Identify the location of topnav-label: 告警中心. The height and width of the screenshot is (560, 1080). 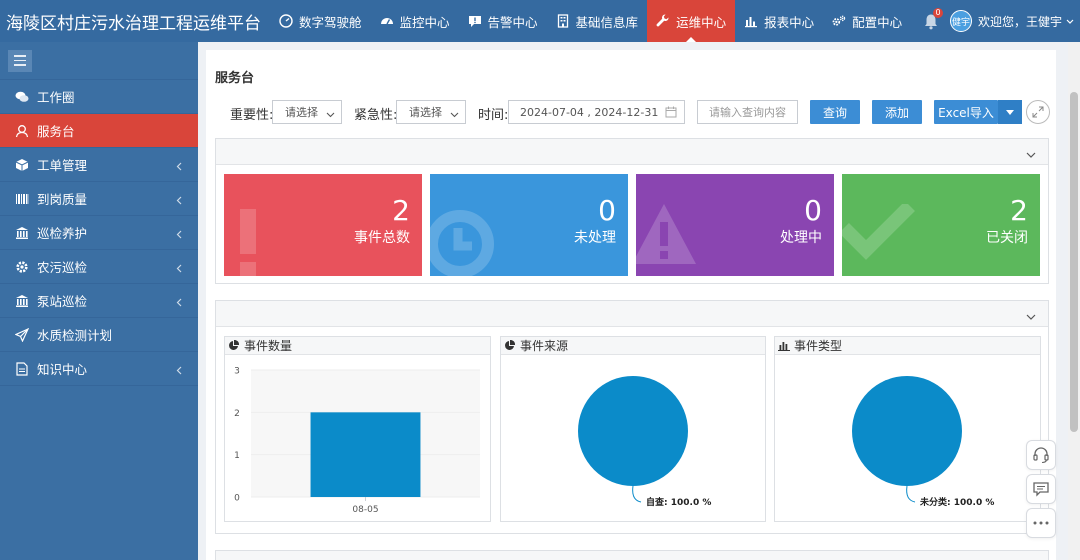
(512, 22).